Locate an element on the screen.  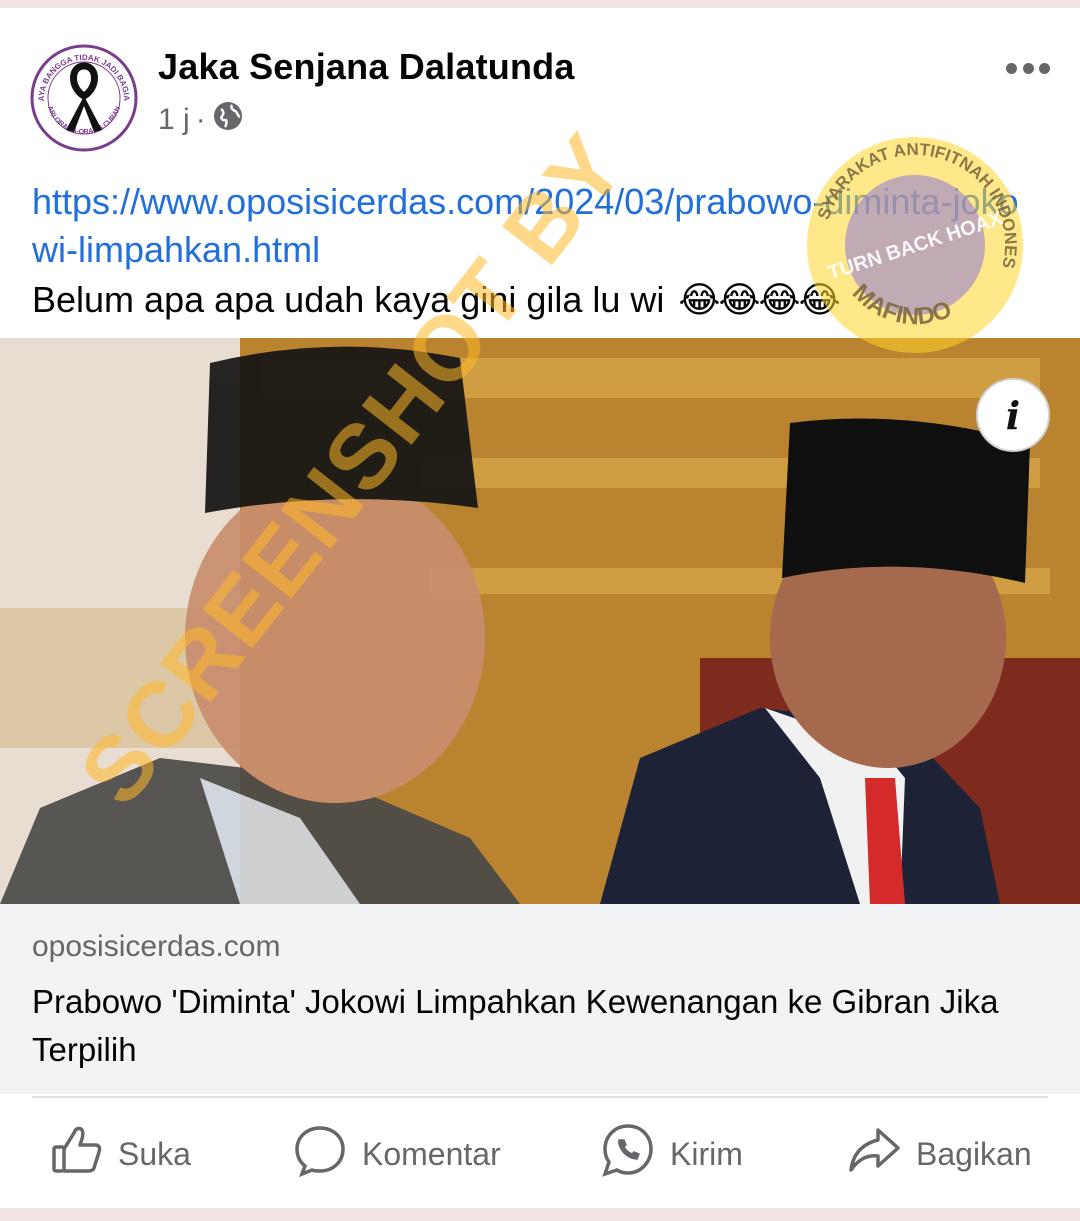
like-button: Suka is located at coordinates (120, 1154).